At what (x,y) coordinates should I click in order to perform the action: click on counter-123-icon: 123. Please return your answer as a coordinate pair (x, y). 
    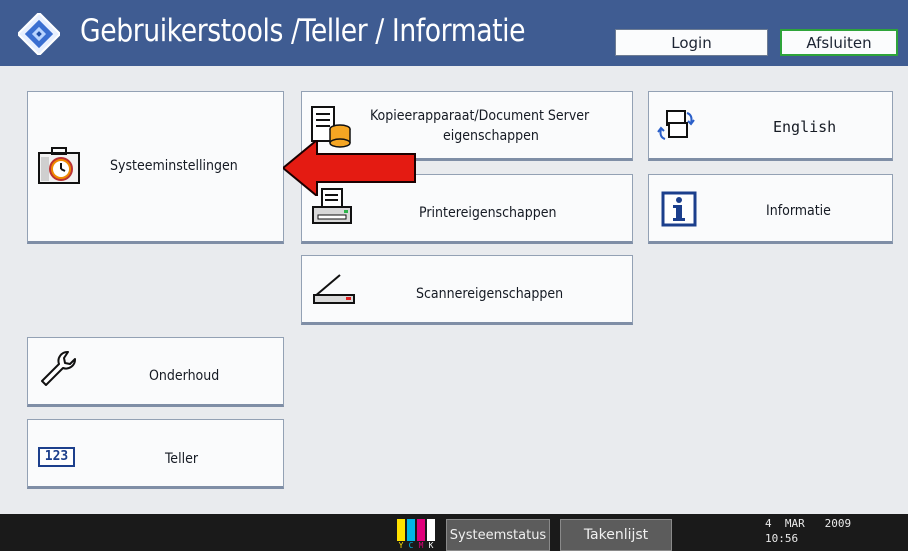
    Looking at the image, I should click on (56, 457).